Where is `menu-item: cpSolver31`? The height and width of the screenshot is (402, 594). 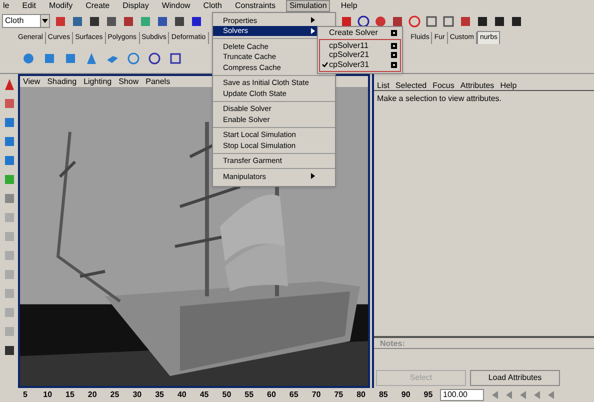 menu-item: cpSolver31 is located at coordinates (360, 65).